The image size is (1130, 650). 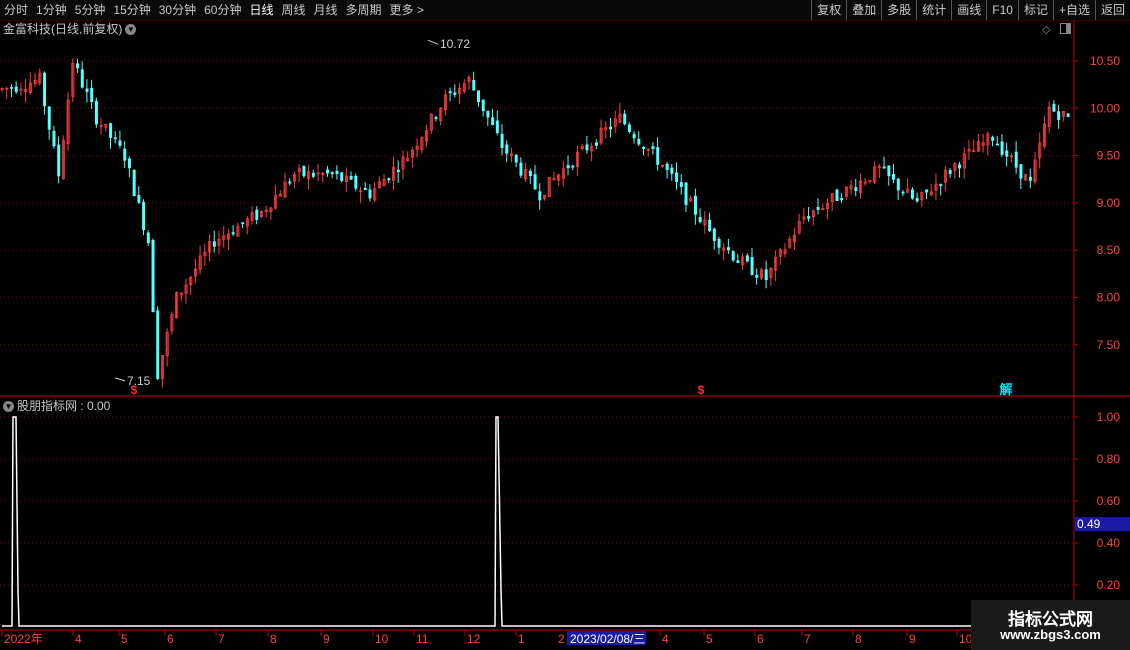 What do you see at coordinates (701, 390) in the screenshot?
I see `signal-marker: $` at bounding box center [701, 390].